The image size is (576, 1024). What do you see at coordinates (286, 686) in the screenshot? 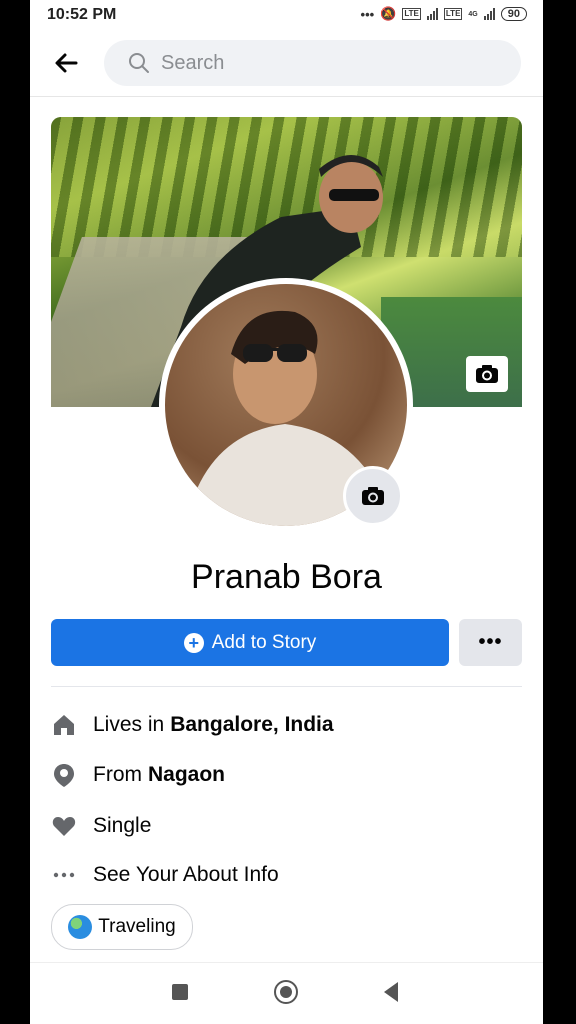
I see `divider` at bounding box center [286, 686].